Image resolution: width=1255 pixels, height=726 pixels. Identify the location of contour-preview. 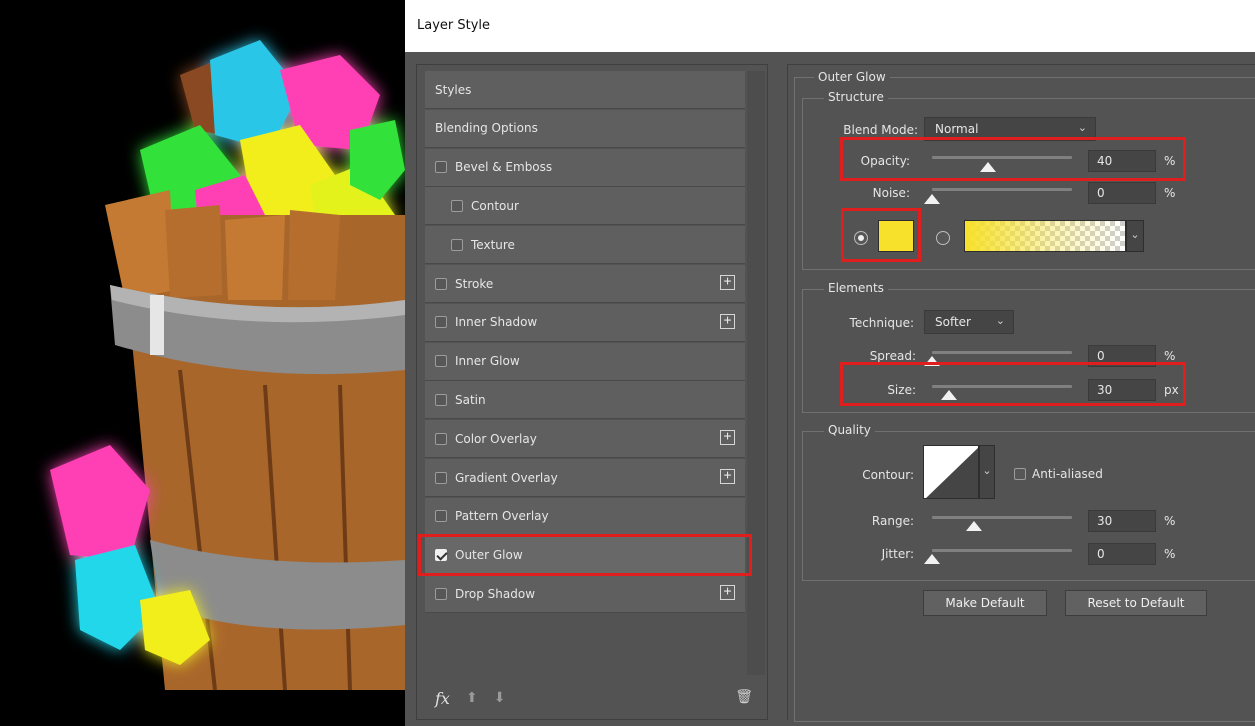
(951, 472).